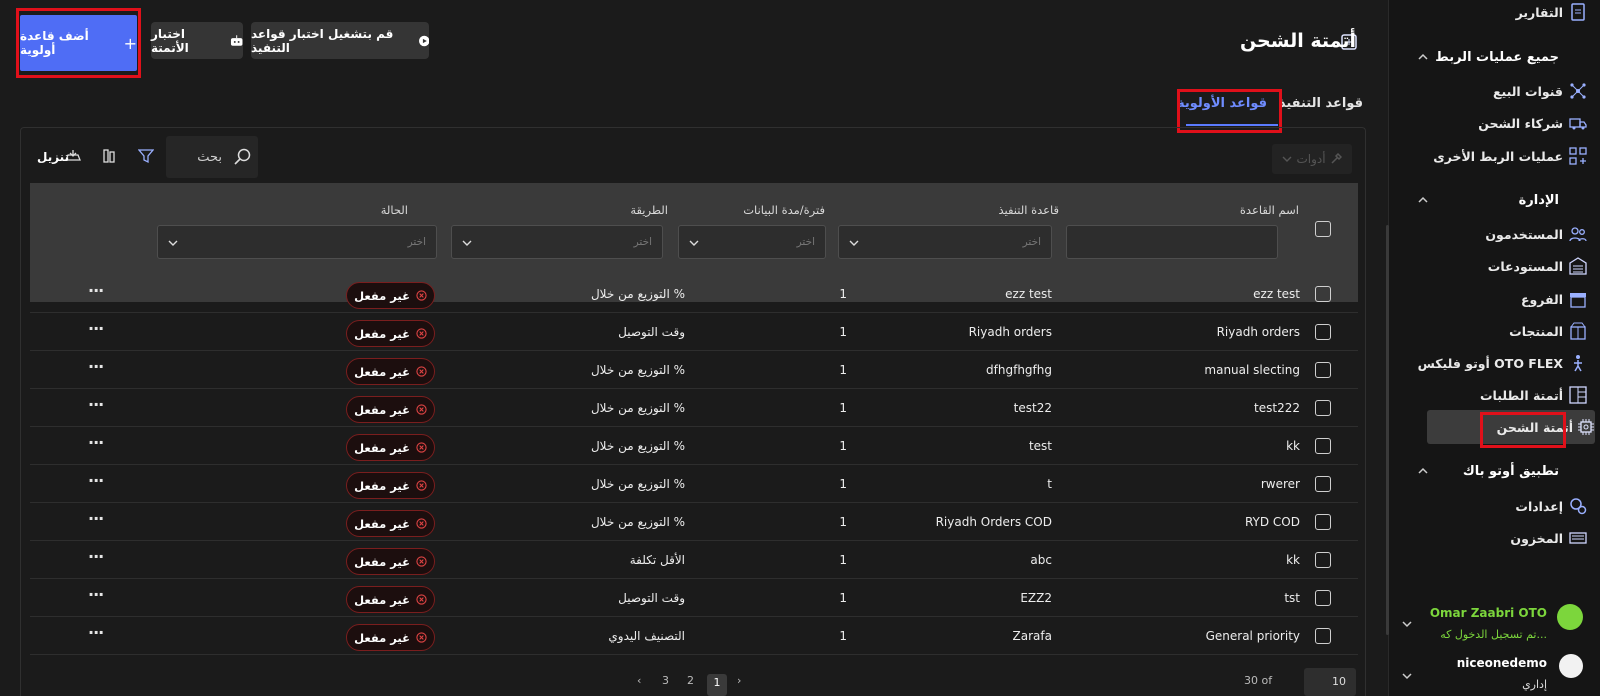 The width and height of the screenshot is (1600, 696). Describe the element at coordinates (717, 685) in the screenshot. I see `pager-page-current: 1` at that location.